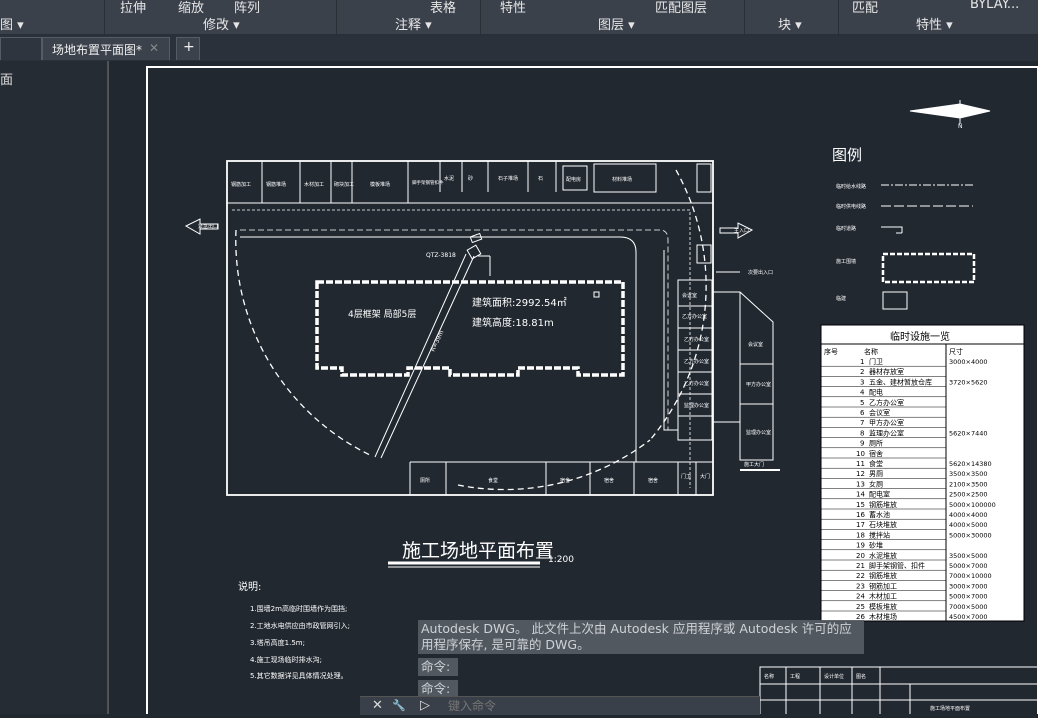 This screenshot has height=718, width=1038. I want to click on ribbon-group-annotate: 注释 ▾, so click(413, 23).